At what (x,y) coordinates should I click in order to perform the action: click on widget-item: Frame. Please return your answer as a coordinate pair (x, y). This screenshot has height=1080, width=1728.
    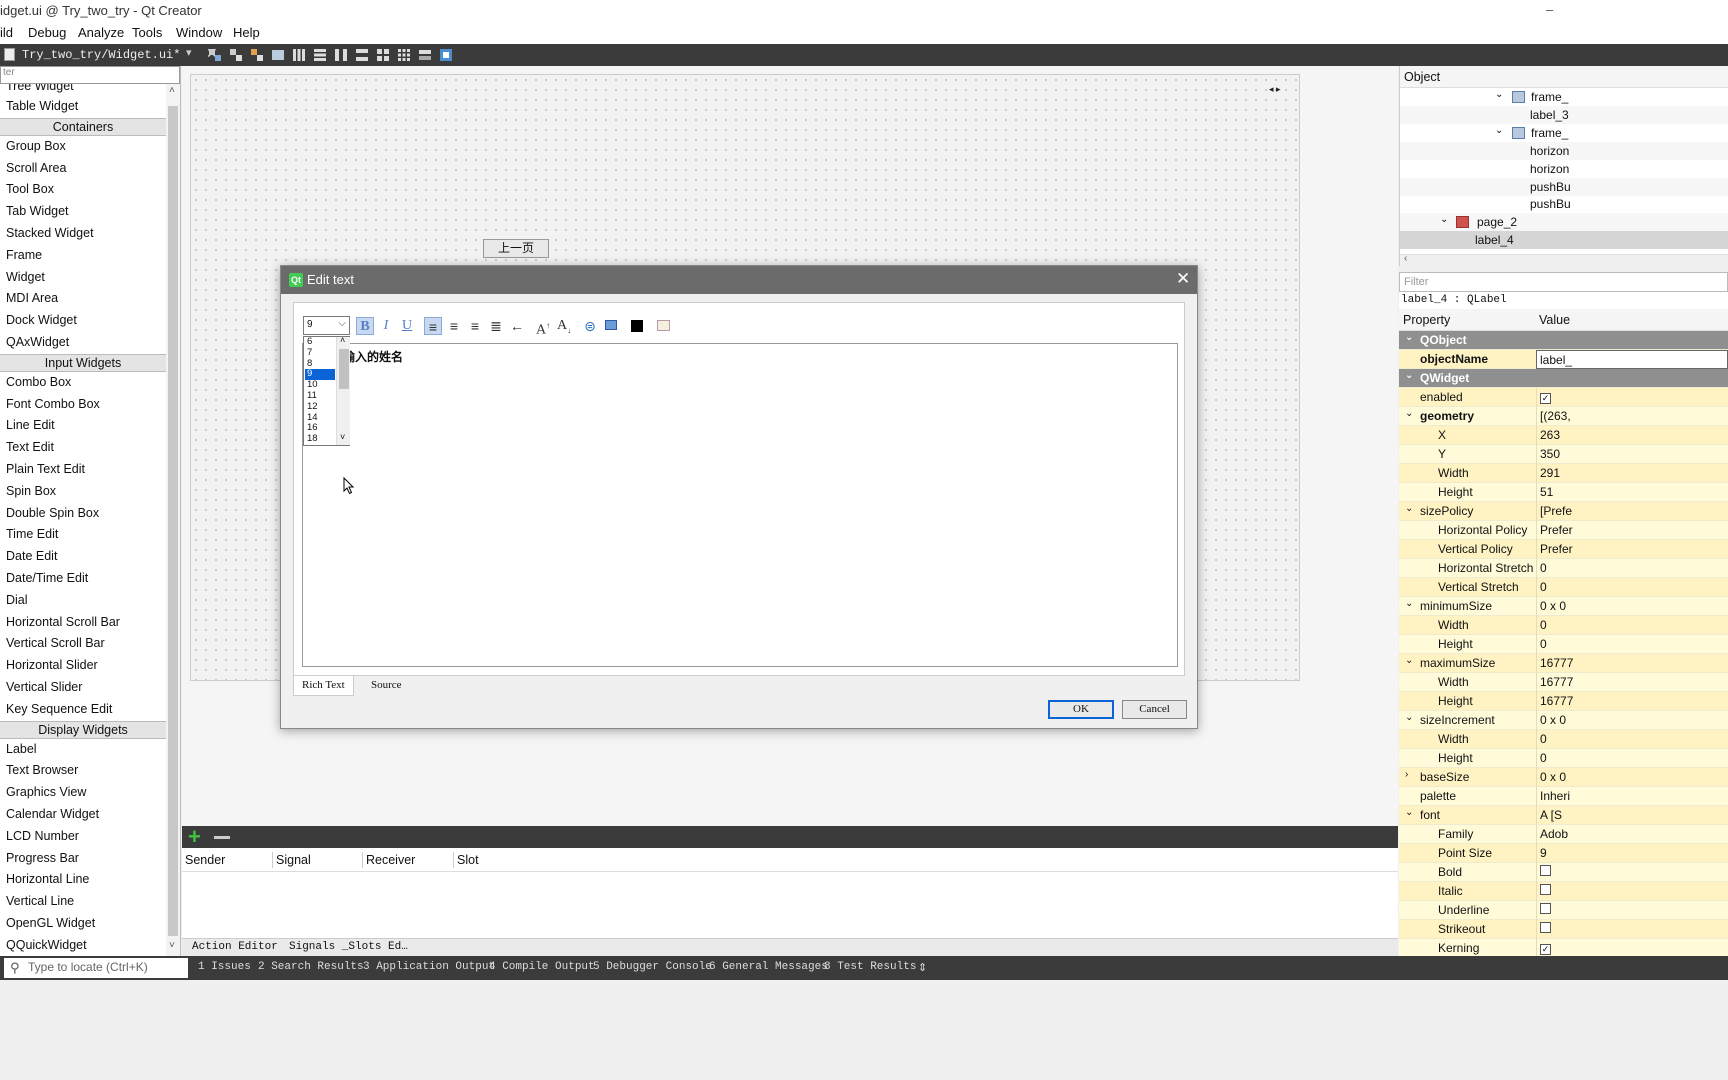
    Looking at the image, I should click on (83, 256).